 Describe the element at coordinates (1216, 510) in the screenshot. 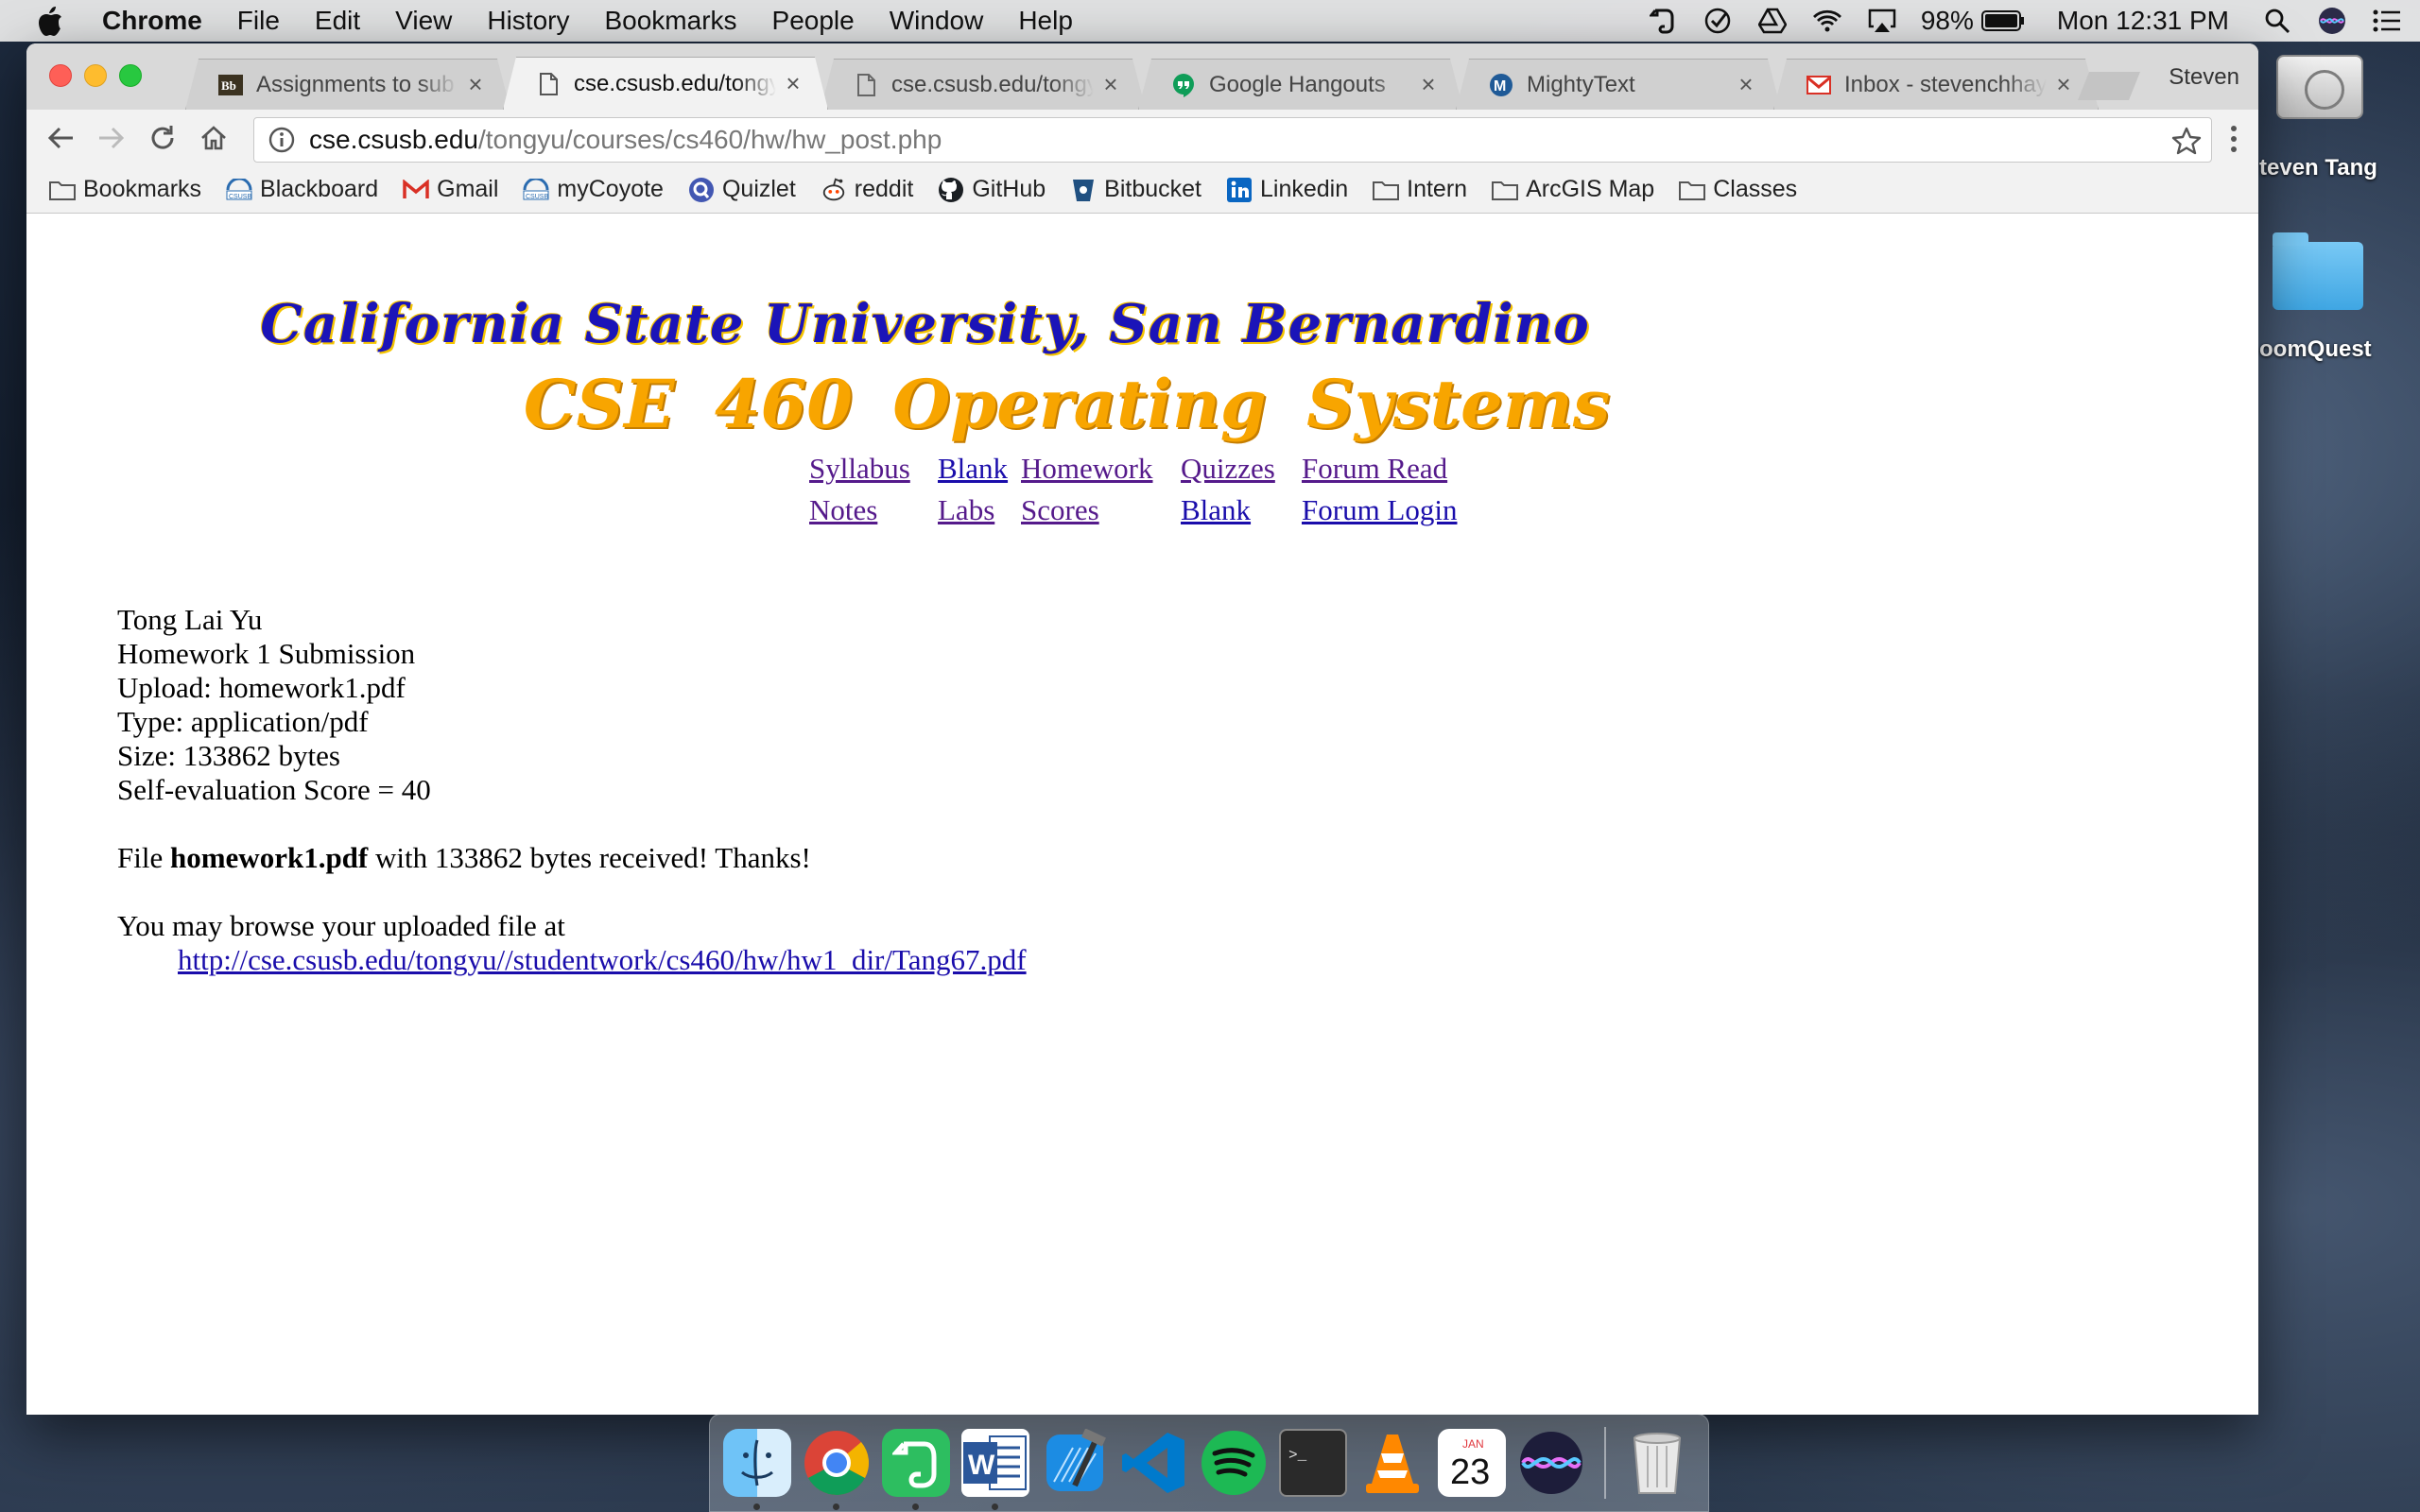

I see `nav-blank-link-2: Blank` at that location.